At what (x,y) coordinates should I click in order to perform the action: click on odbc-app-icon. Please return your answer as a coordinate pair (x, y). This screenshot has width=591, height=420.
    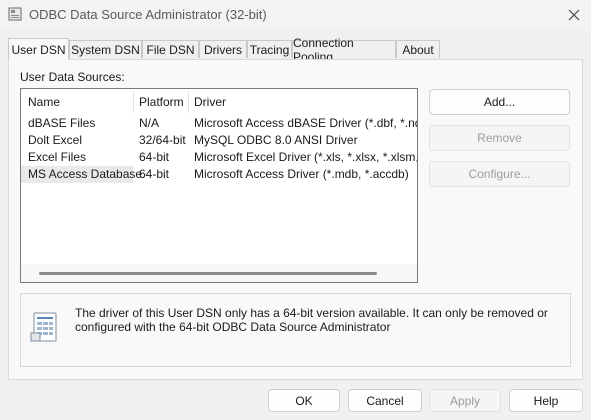
    Looking at the image, I should click on (15, 14).